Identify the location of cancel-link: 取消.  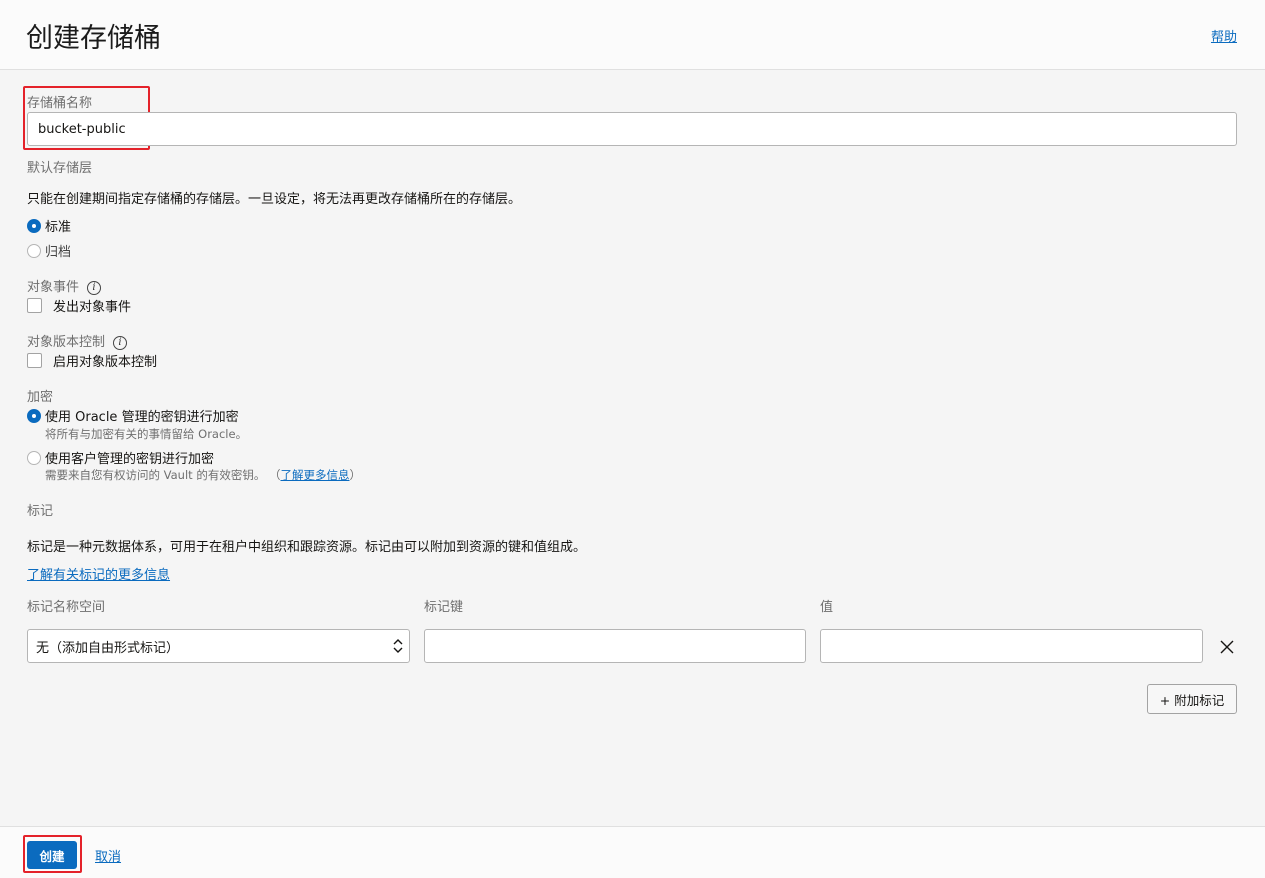
(108, 855).